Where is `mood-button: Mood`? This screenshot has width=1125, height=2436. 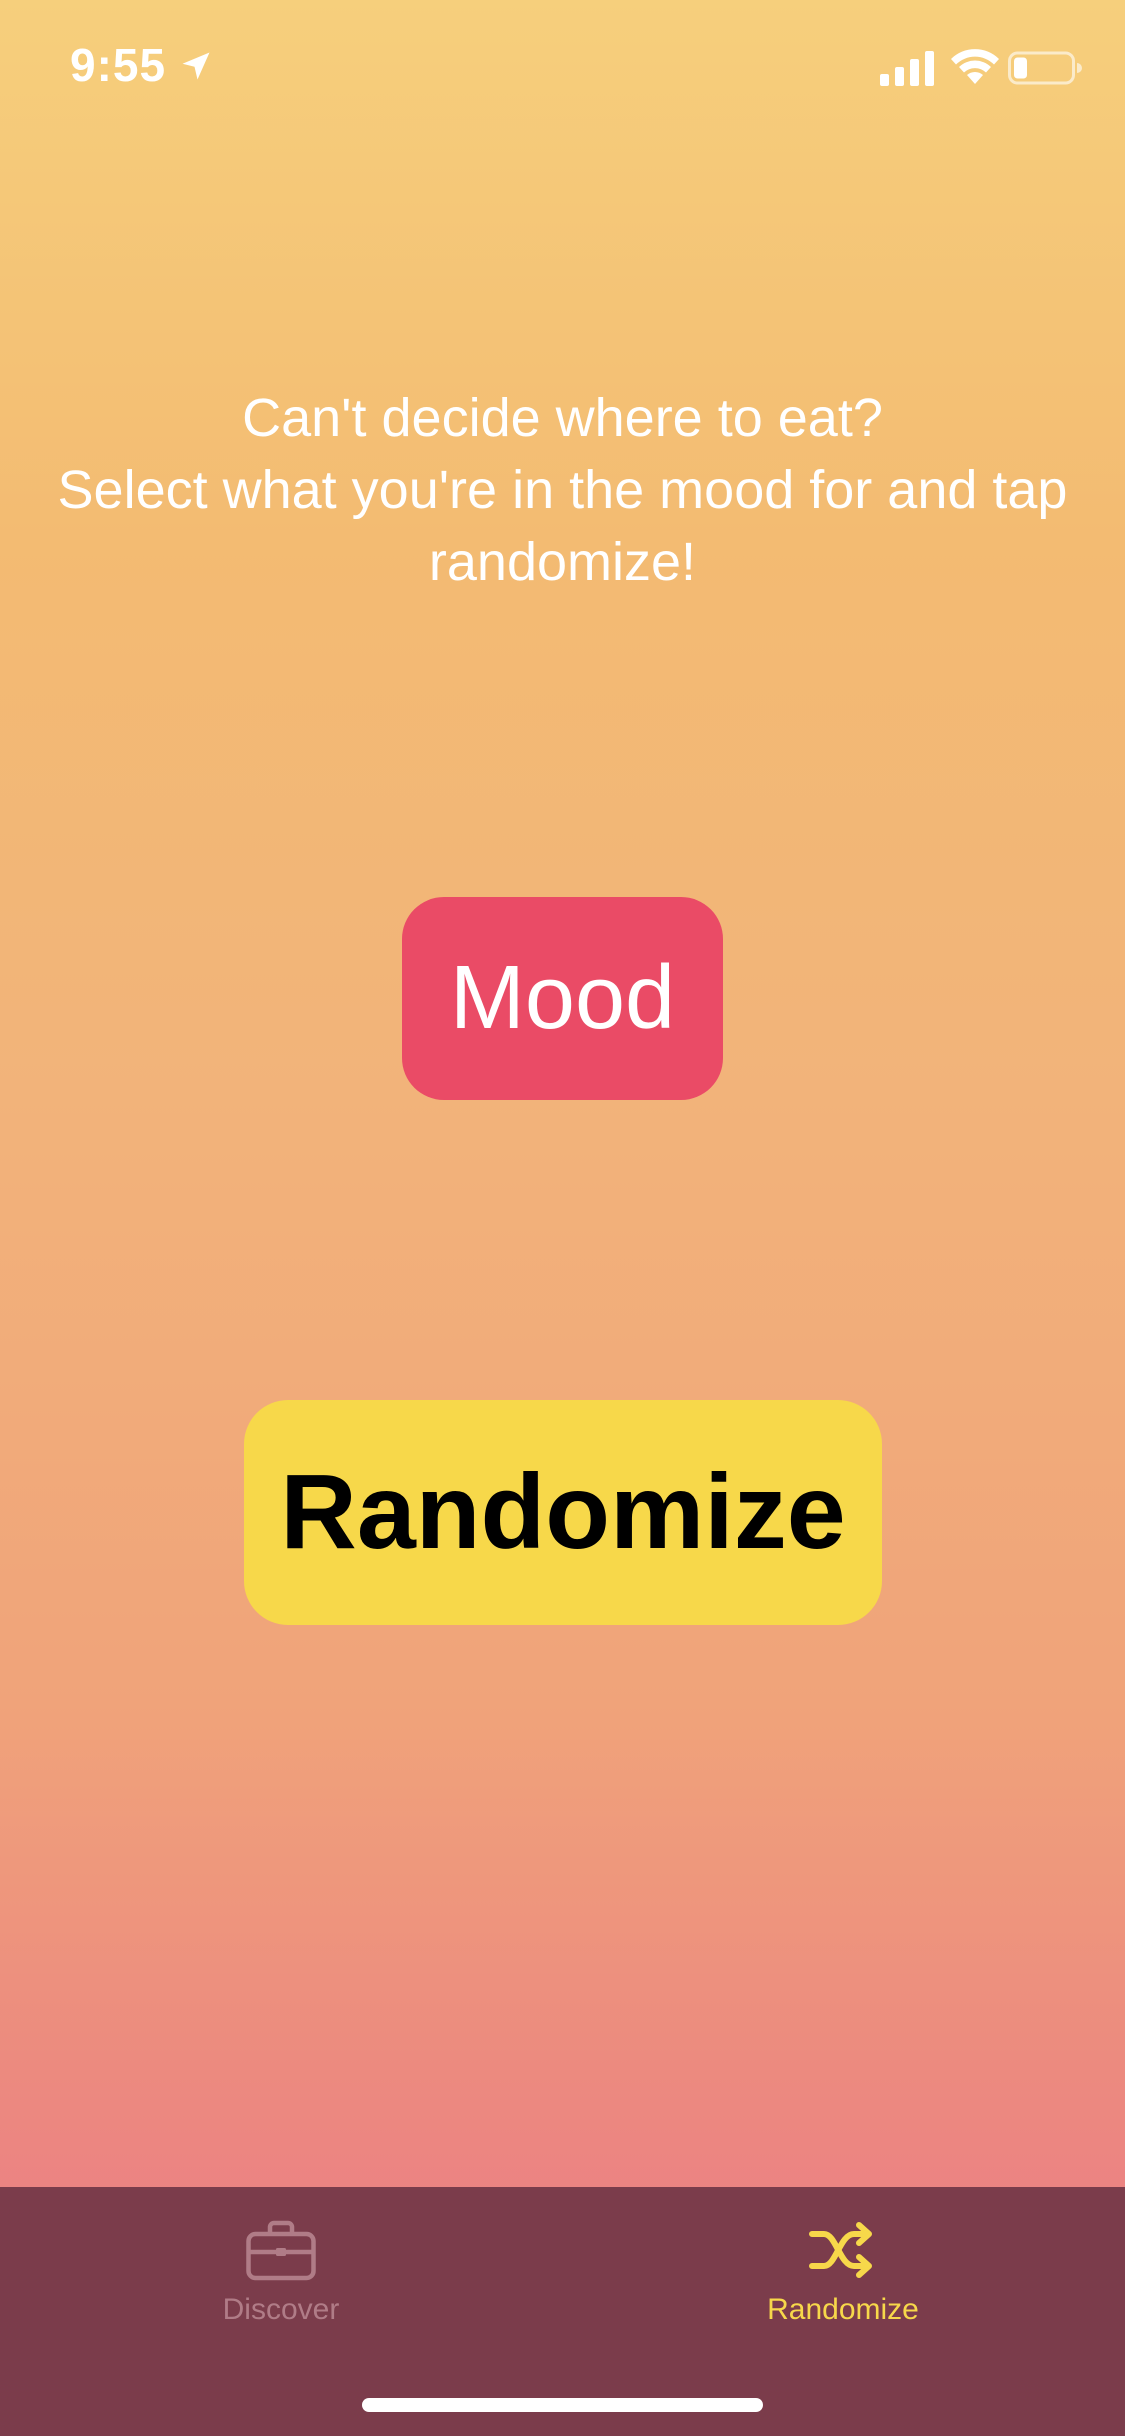
mood-button: Mood is located at coordinates (562, 998).